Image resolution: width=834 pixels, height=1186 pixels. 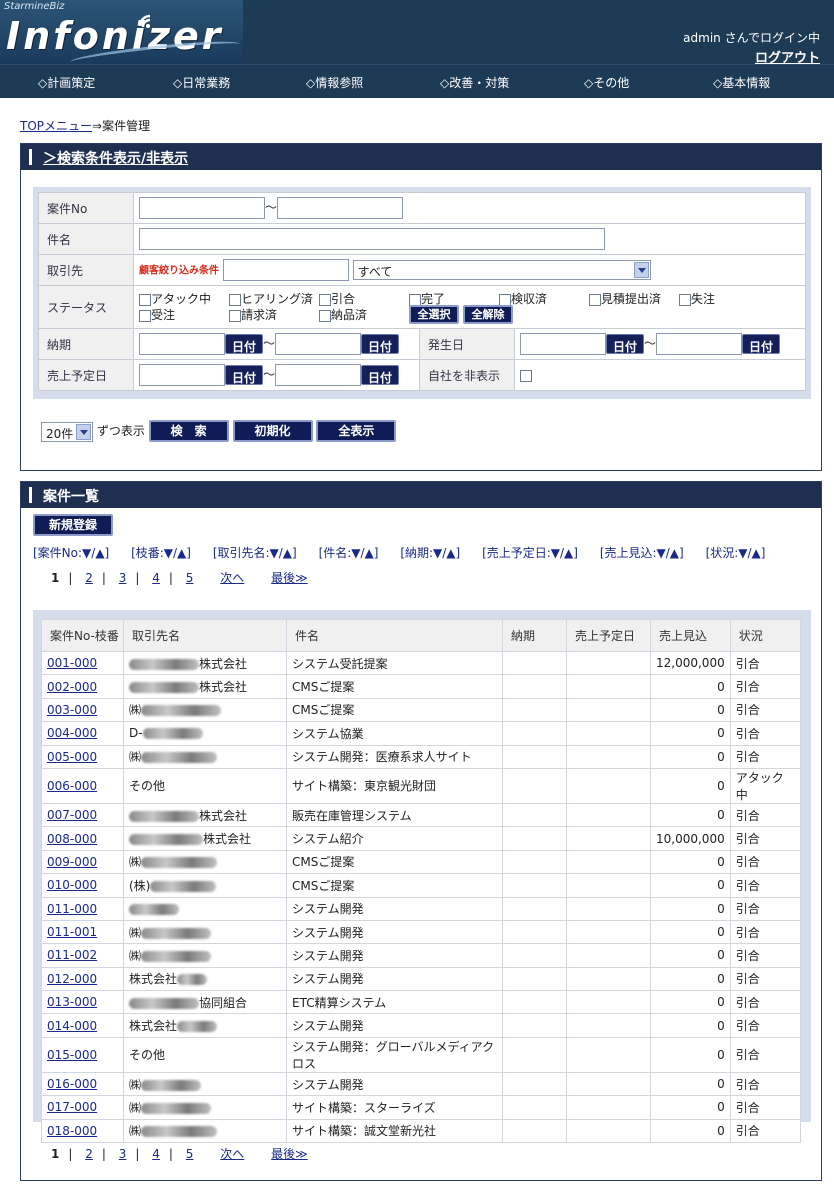 I want to click on status-inquiry: 引合, so click(x=337, y=298).